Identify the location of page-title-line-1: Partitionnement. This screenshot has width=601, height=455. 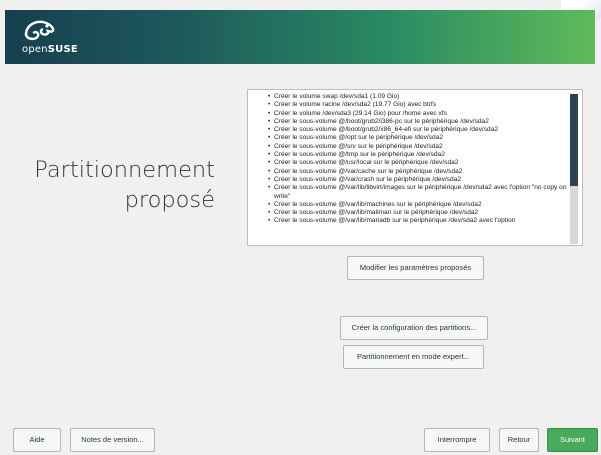
(124, 170).